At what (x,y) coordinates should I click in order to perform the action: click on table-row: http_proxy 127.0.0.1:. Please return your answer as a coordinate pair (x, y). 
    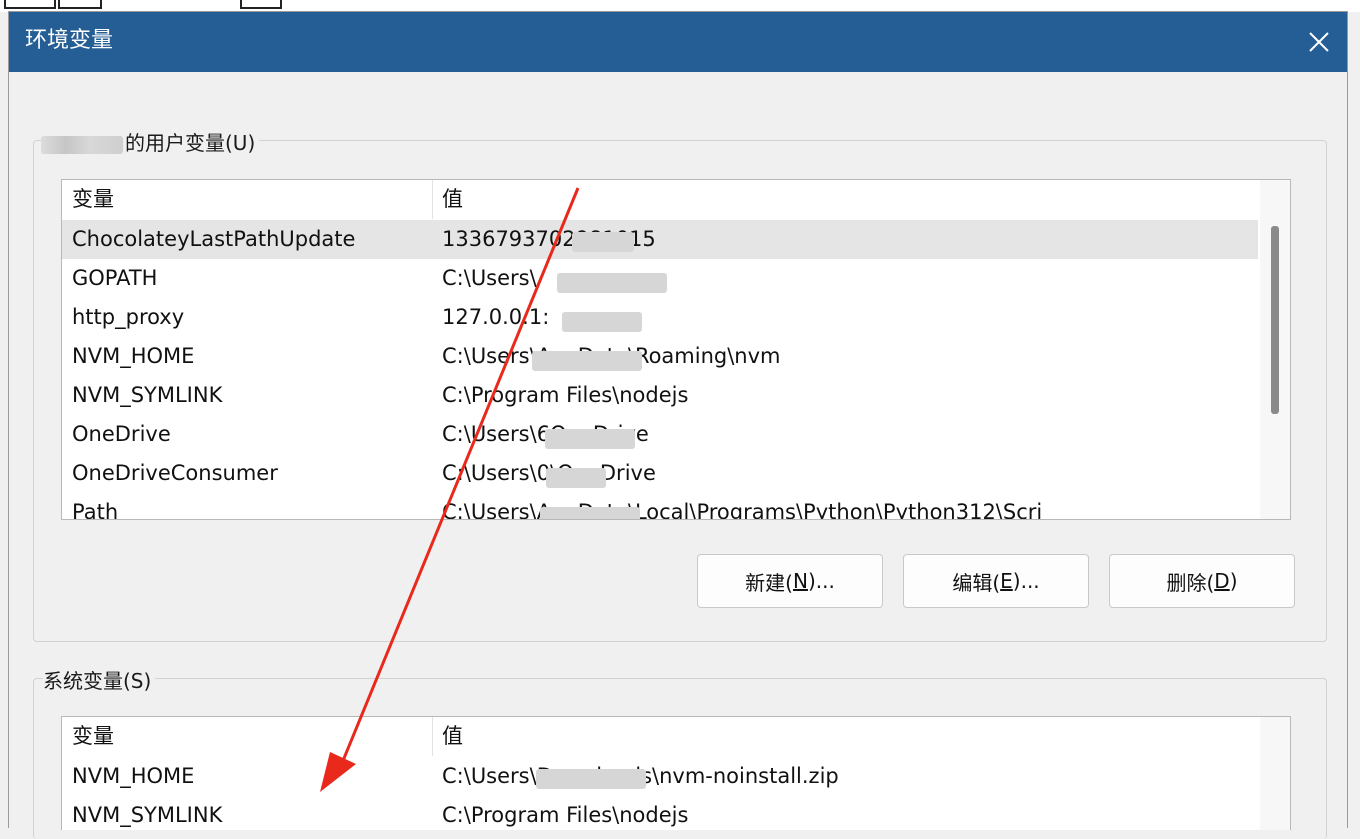
    Looking at the image, I should click on (660, 317).